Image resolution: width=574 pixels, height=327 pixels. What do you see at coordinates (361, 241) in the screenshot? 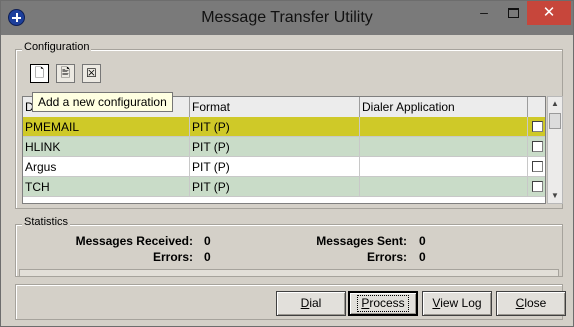
I see `messages-sent-label: Messages Sent:` at bounding box center [361, 241].